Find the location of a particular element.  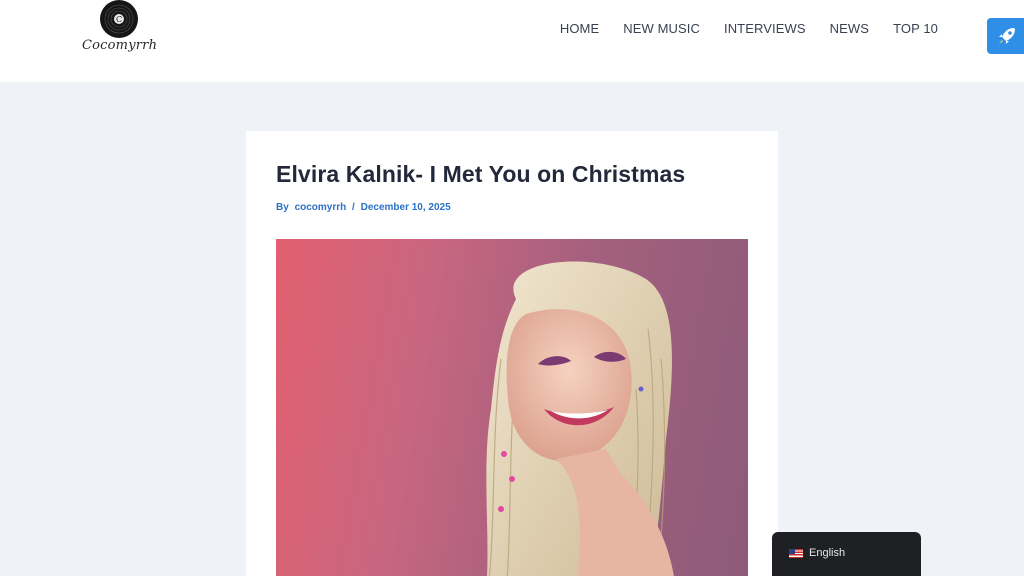

rocket-icon is located at coordinates (1007, 36).